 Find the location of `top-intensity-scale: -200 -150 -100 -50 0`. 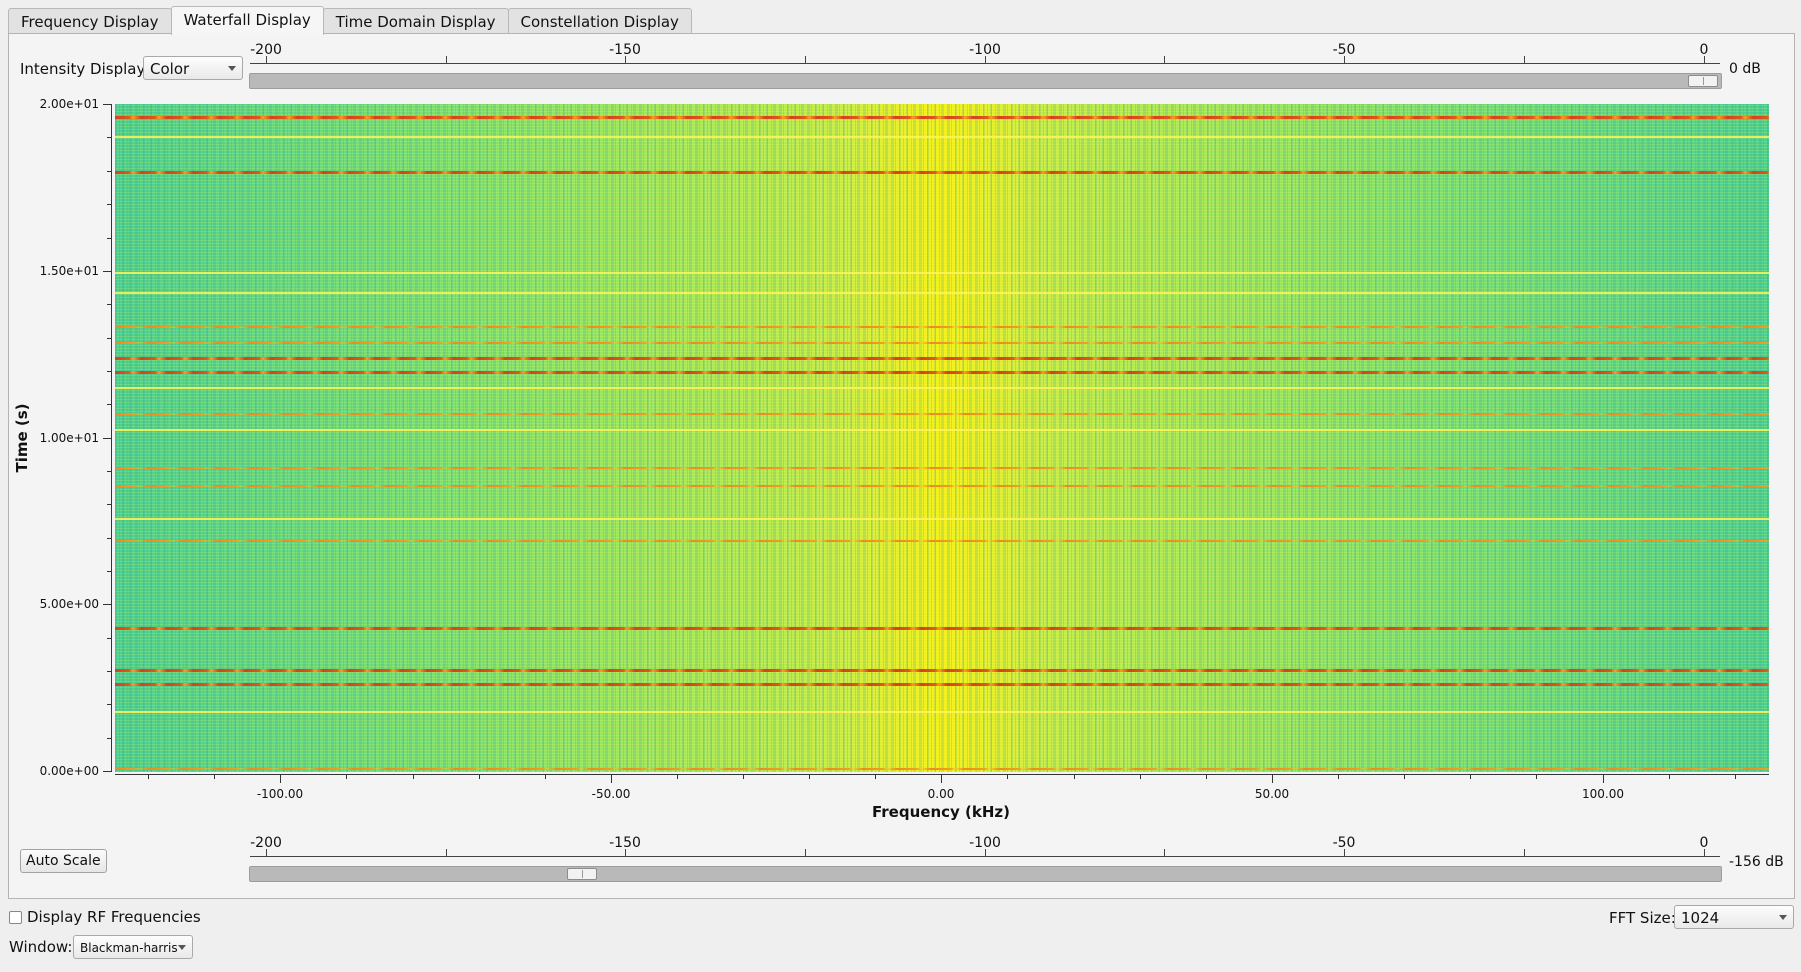

top-intensity-scale: -200 -150 -100 -50 0 is located at coordinates (985, 53).